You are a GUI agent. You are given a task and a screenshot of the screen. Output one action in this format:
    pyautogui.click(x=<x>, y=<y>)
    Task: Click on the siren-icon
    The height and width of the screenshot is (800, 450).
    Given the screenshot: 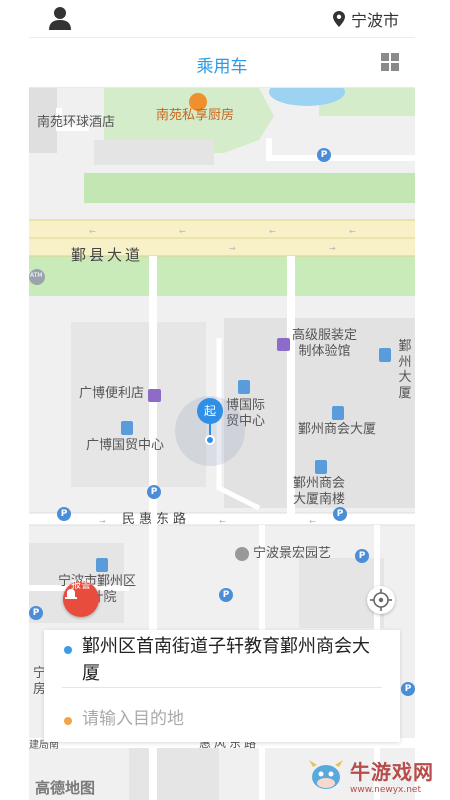 What is the action you would take?
    pyautogui.click(x=71, y=594)
    